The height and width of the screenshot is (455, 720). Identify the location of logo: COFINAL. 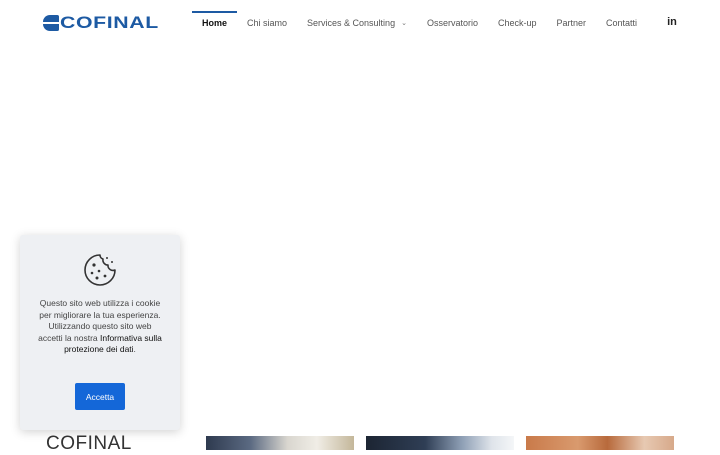
(100, 23).